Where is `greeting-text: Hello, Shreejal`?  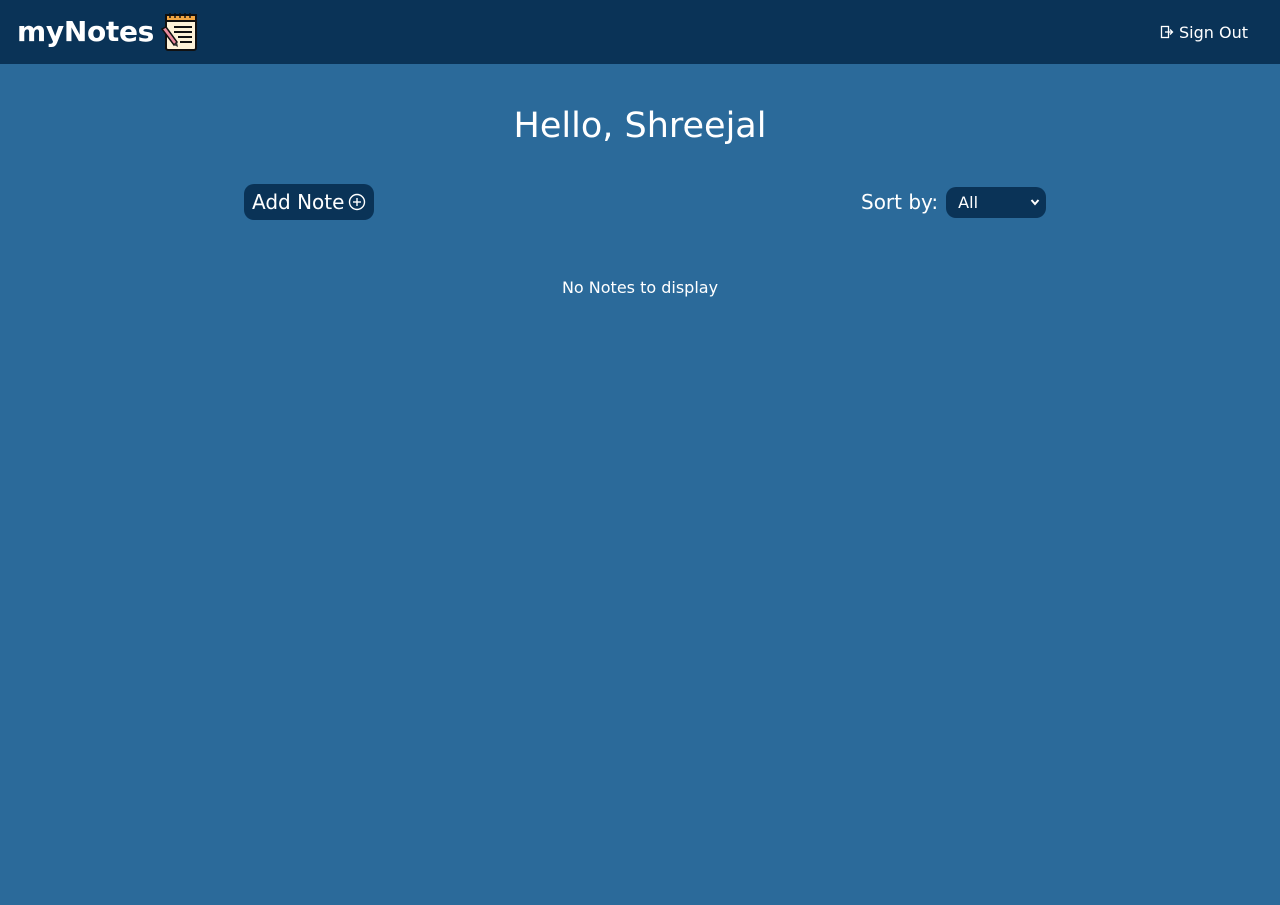
greeting-text: Hello, Shreejal is located at coordinates (640, 126).